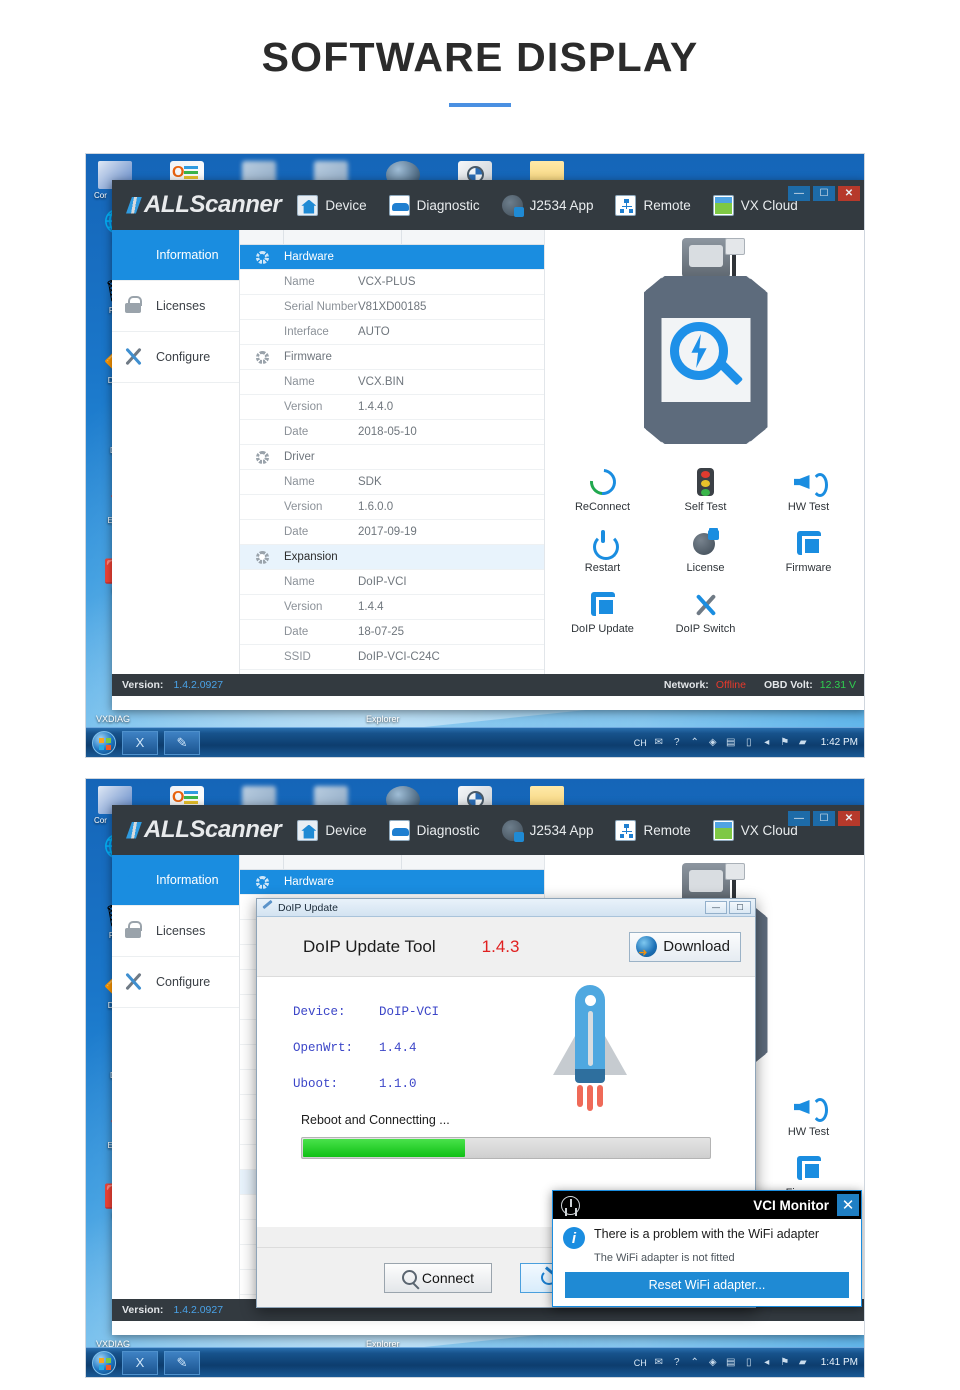  I want to click on network-icon, so click(626, 830).